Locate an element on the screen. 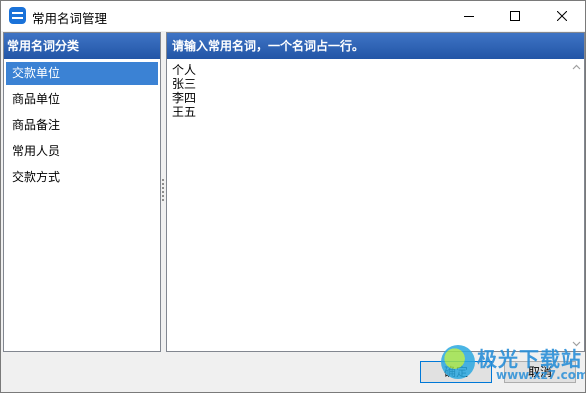 This screenshot has width=586, height=393. scroll-up-icon is located at coordinates (576, 67).